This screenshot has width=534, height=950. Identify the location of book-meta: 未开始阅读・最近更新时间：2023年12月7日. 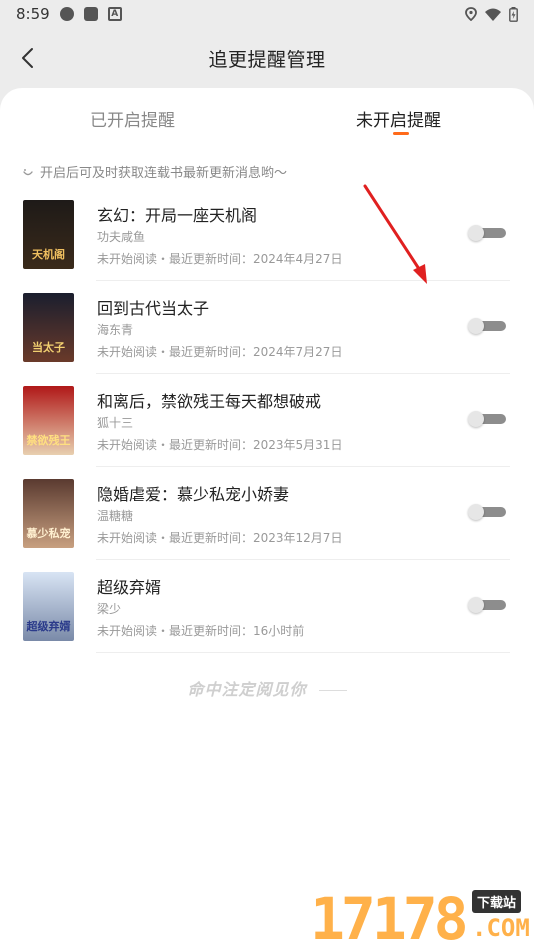
(220, 538).